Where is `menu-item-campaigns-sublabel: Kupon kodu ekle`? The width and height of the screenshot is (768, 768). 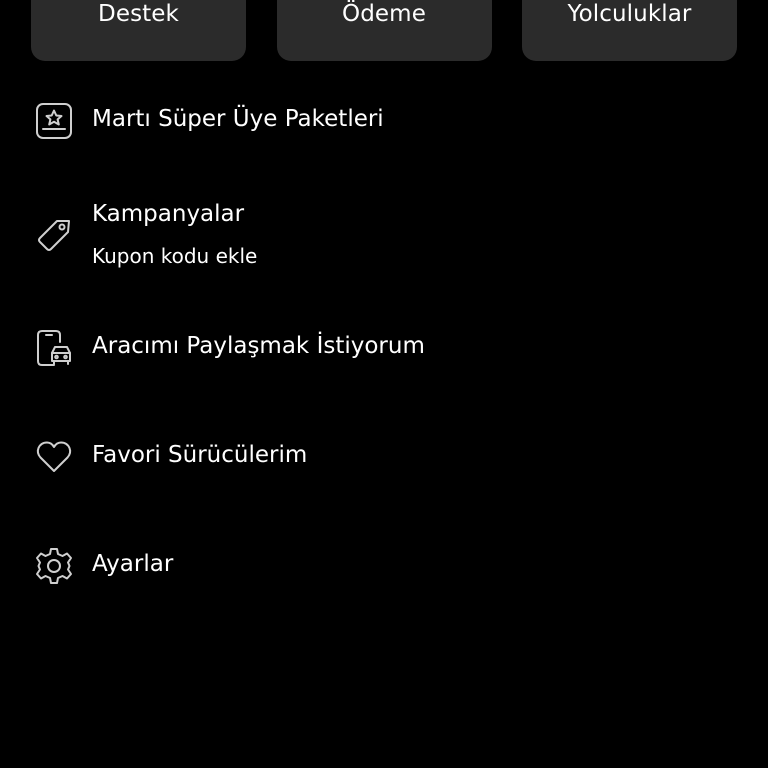 menu-item-campaigns-sublabel: Kupon kodu ekle is located at coordinates (175, 256).